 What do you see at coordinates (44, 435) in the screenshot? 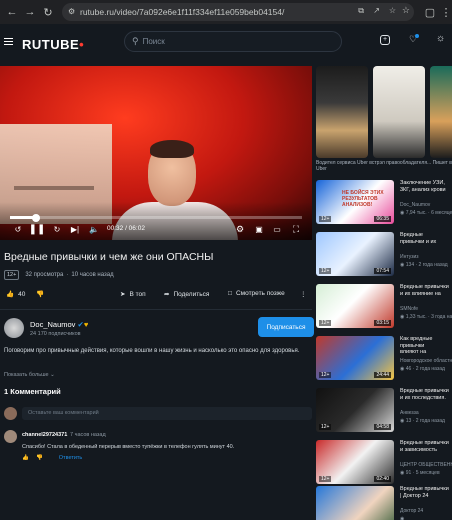
I see `comment-author: channel29724371` at bounding box center [44, 435].